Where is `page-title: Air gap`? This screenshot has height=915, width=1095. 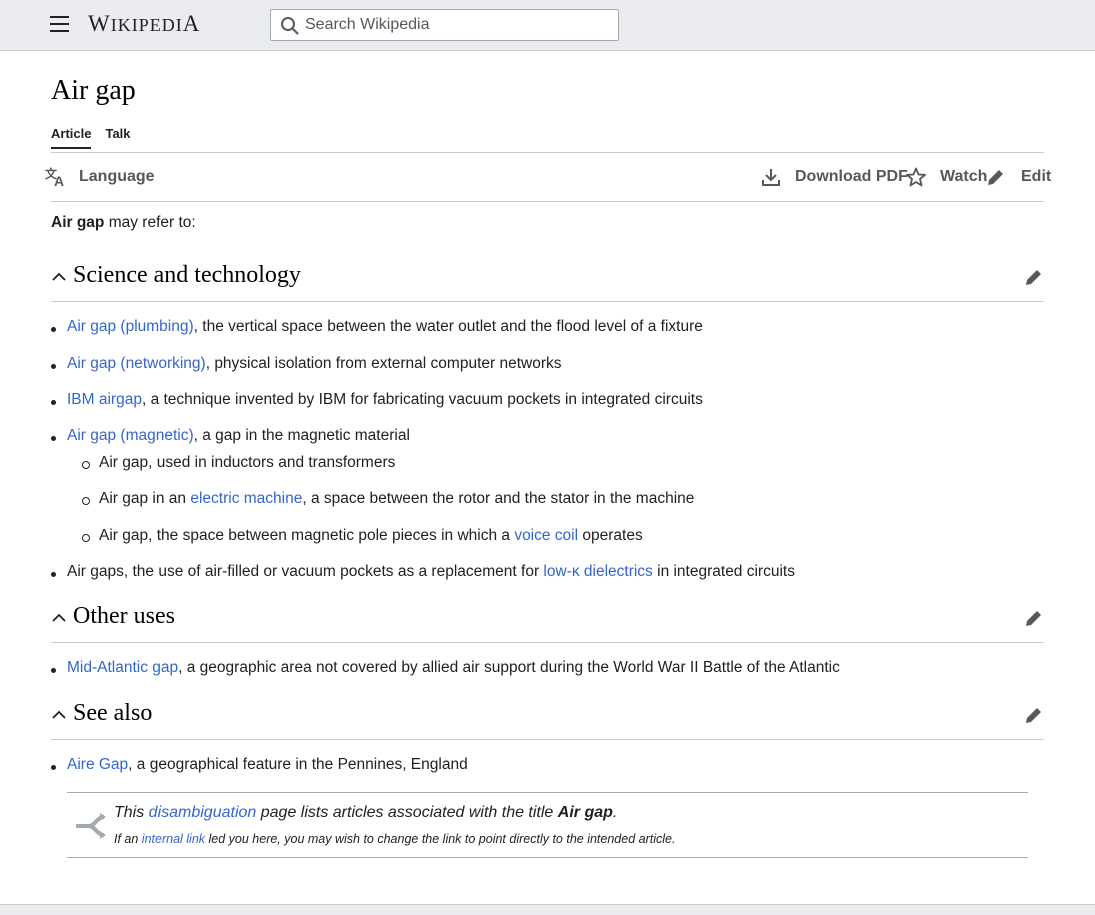
page-title: Air gap is located at coordinates (93, 90).